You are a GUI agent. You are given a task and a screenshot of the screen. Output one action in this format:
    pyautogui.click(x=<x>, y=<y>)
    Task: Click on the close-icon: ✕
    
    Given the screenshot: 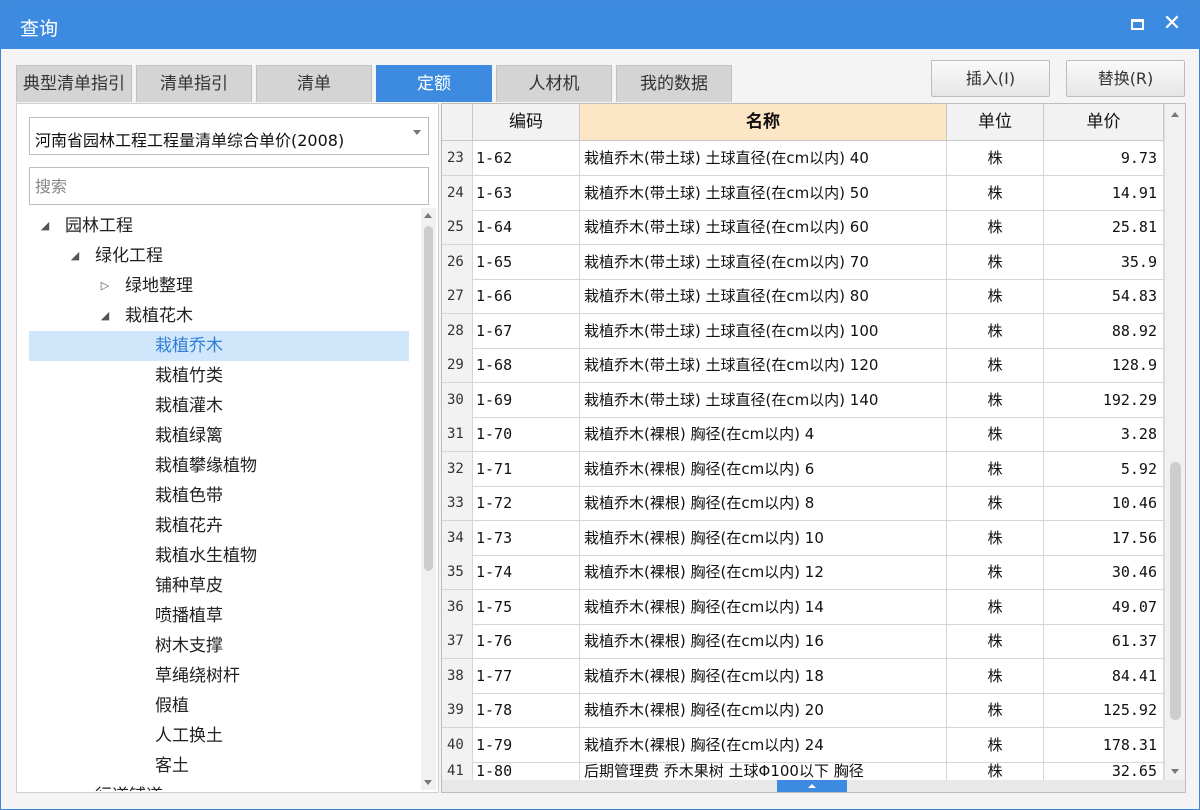 What is the action you would take?
    pyautogui.click(x=1172, y=24)
    